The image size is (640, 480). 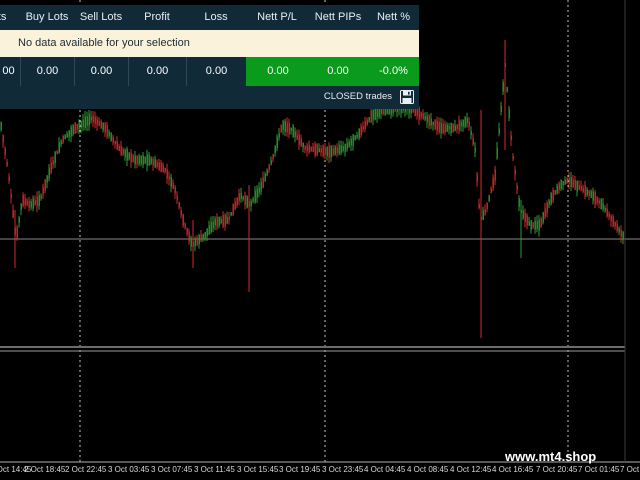 What do you see at coordinates (214, 469) in the screenshot?
I see `time-axis-label: 3 Oct 11:45` at bounding box center [214, 469].